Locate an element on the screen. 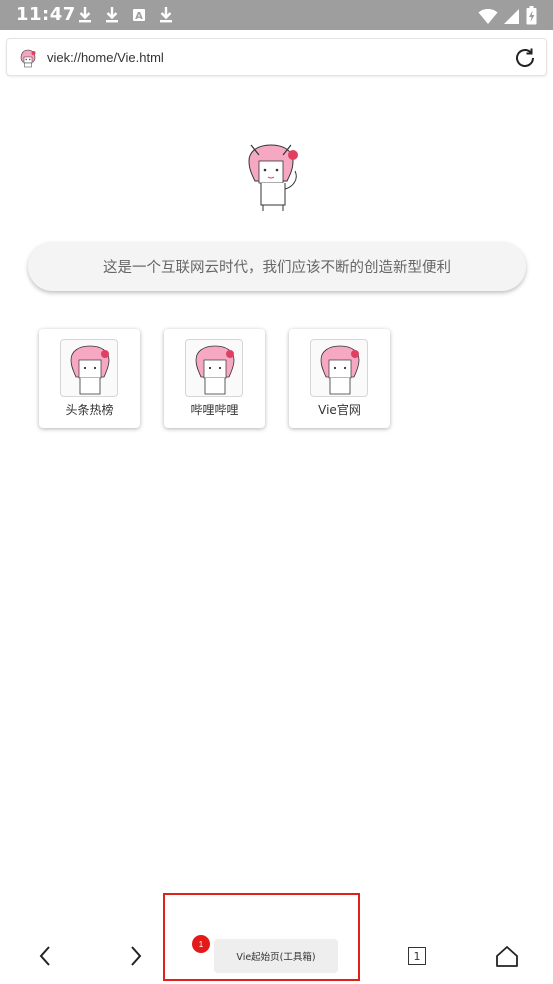 Image resolution: width=553 pixels, height=984 pixels. tile-toutiao: 头条热榜 is located at coordinates (89, 378).